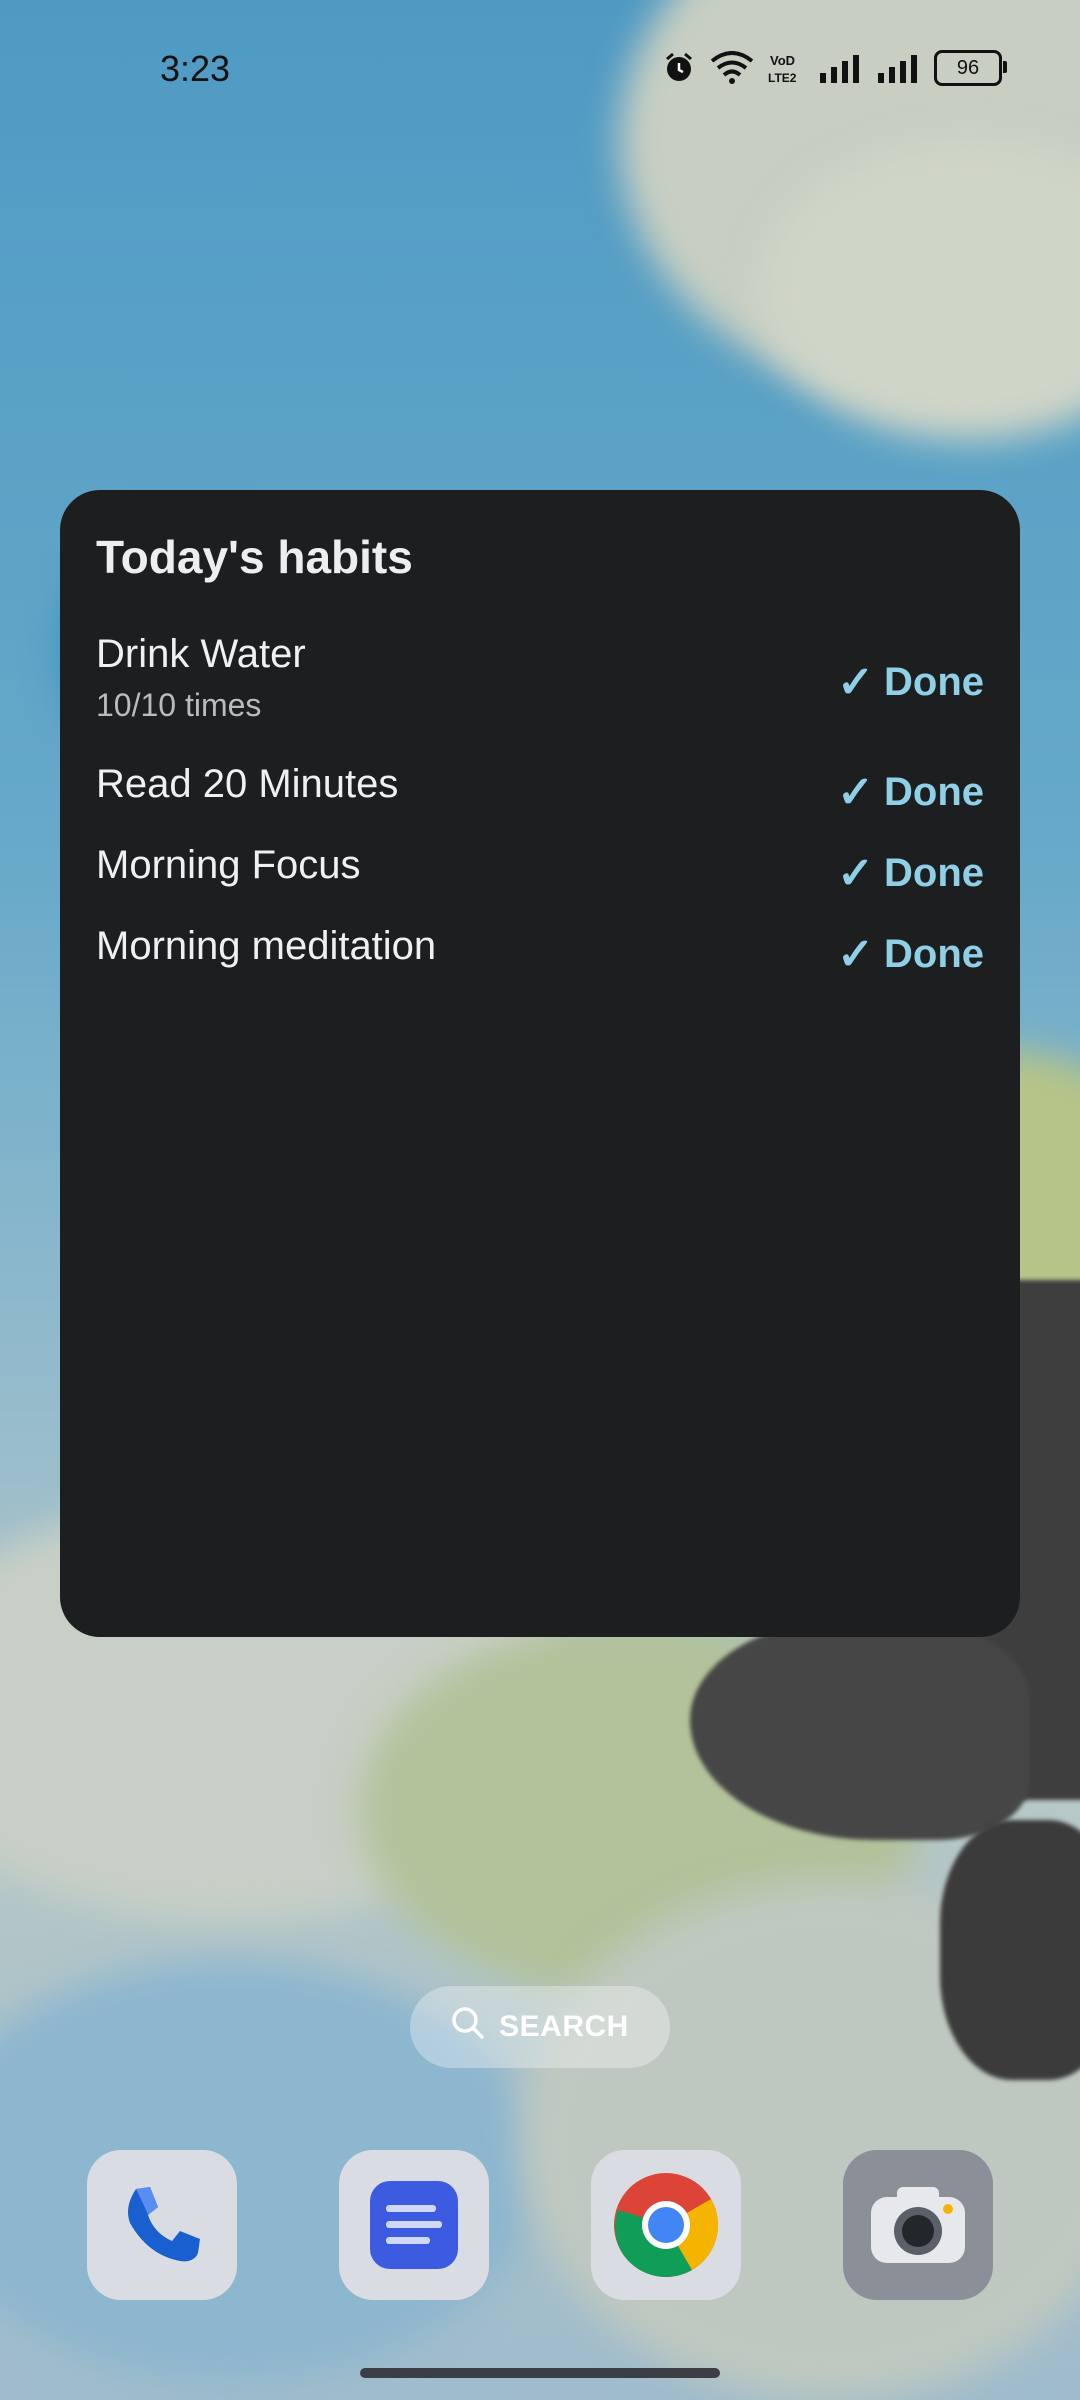 This screenshot has height=2400, width=1080. What do you see at coordinates (782, 60) in the screenshot?
I see `svg-text: VoD` at bounding box center [782, 60].